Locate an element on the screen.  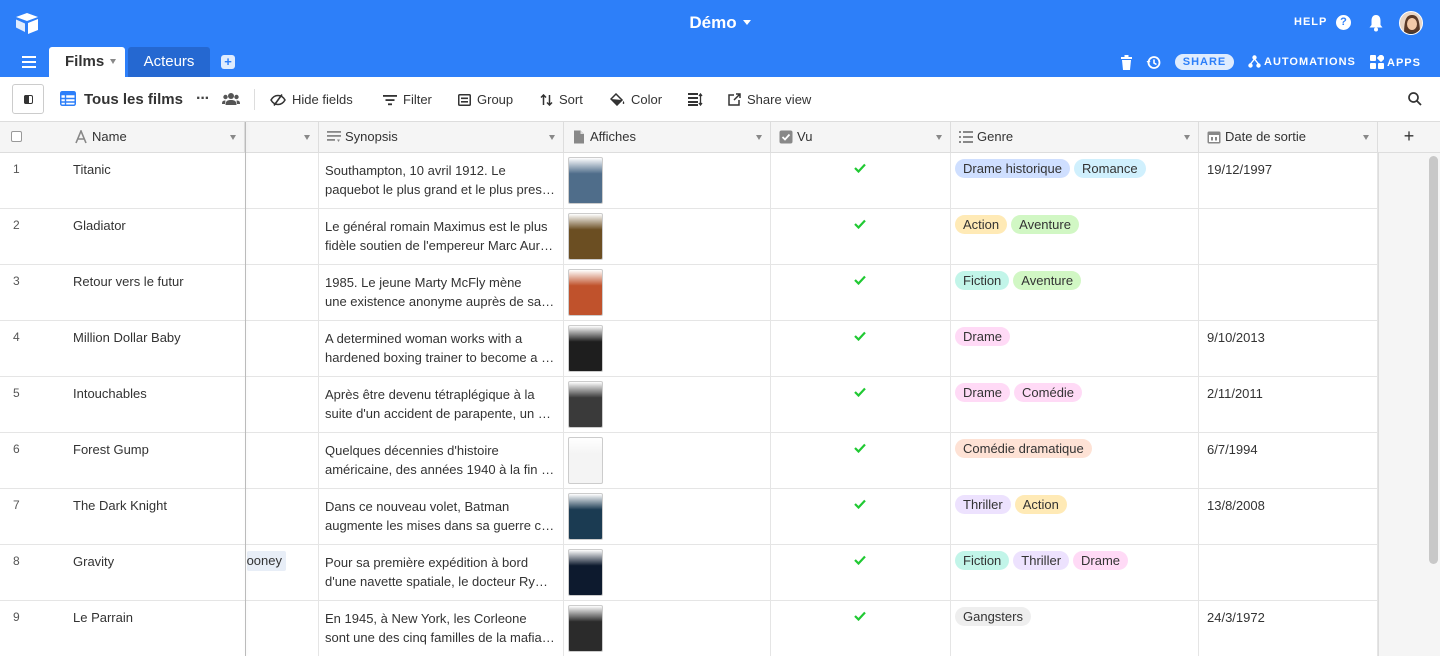
airtable-logo-icon is located at coordinates (27, 23).